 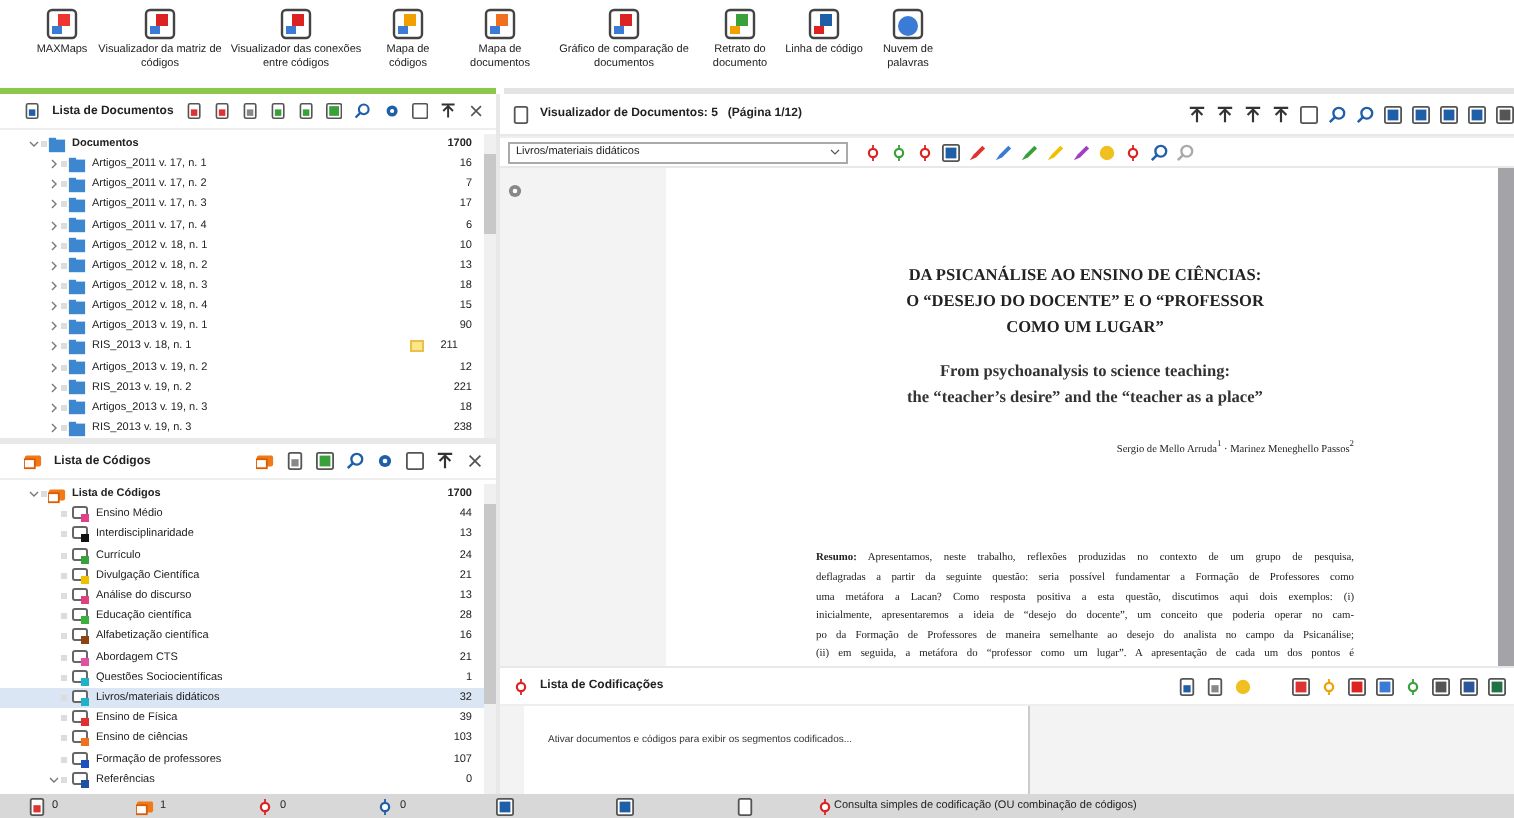 I want to click on code-tag-icon, so click(x=145, y=806).